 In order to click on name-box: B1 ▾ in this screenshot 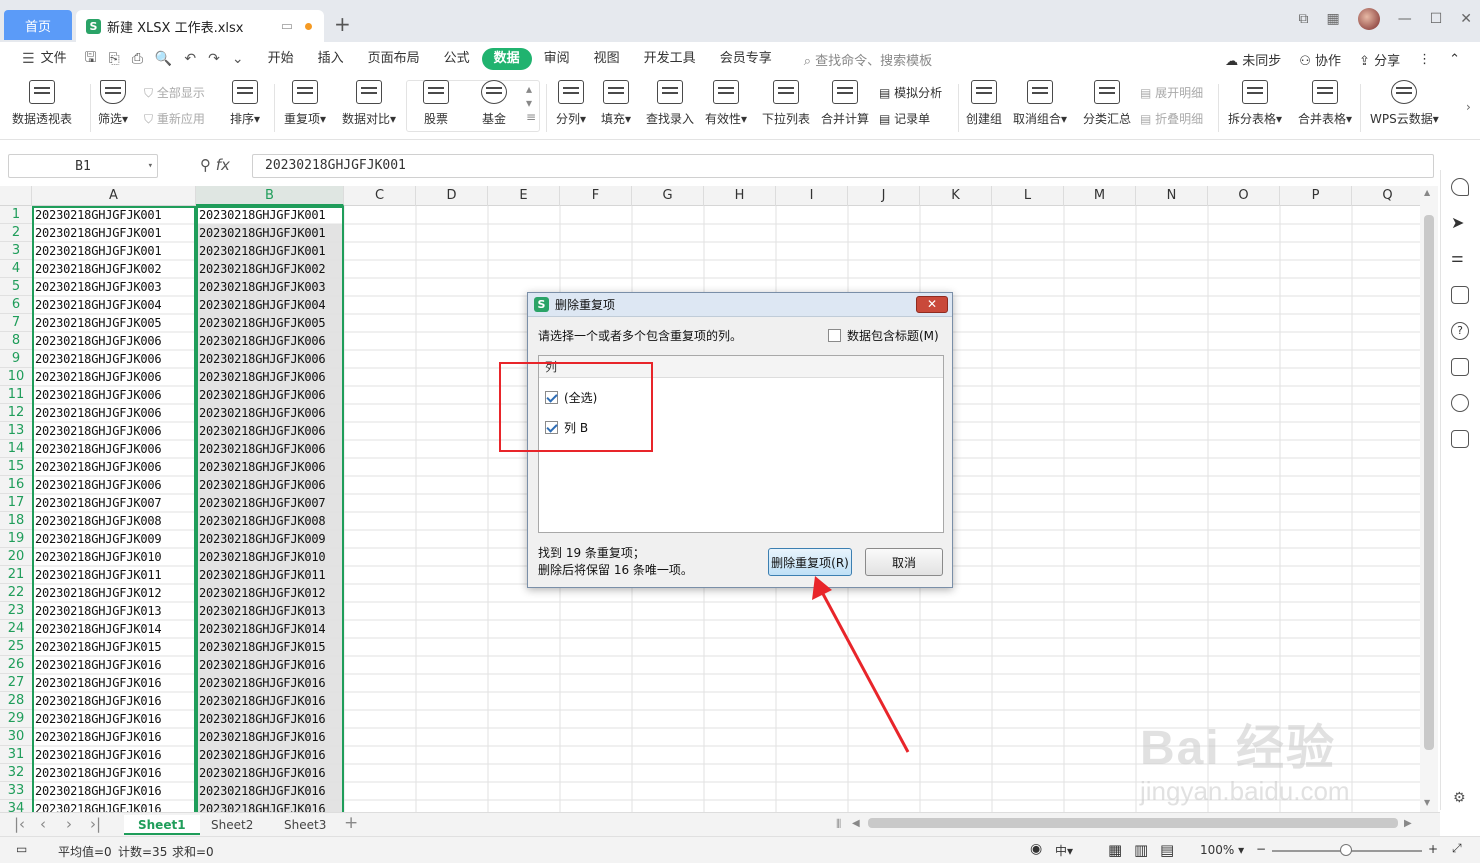, I will do `click(83, 166)`.